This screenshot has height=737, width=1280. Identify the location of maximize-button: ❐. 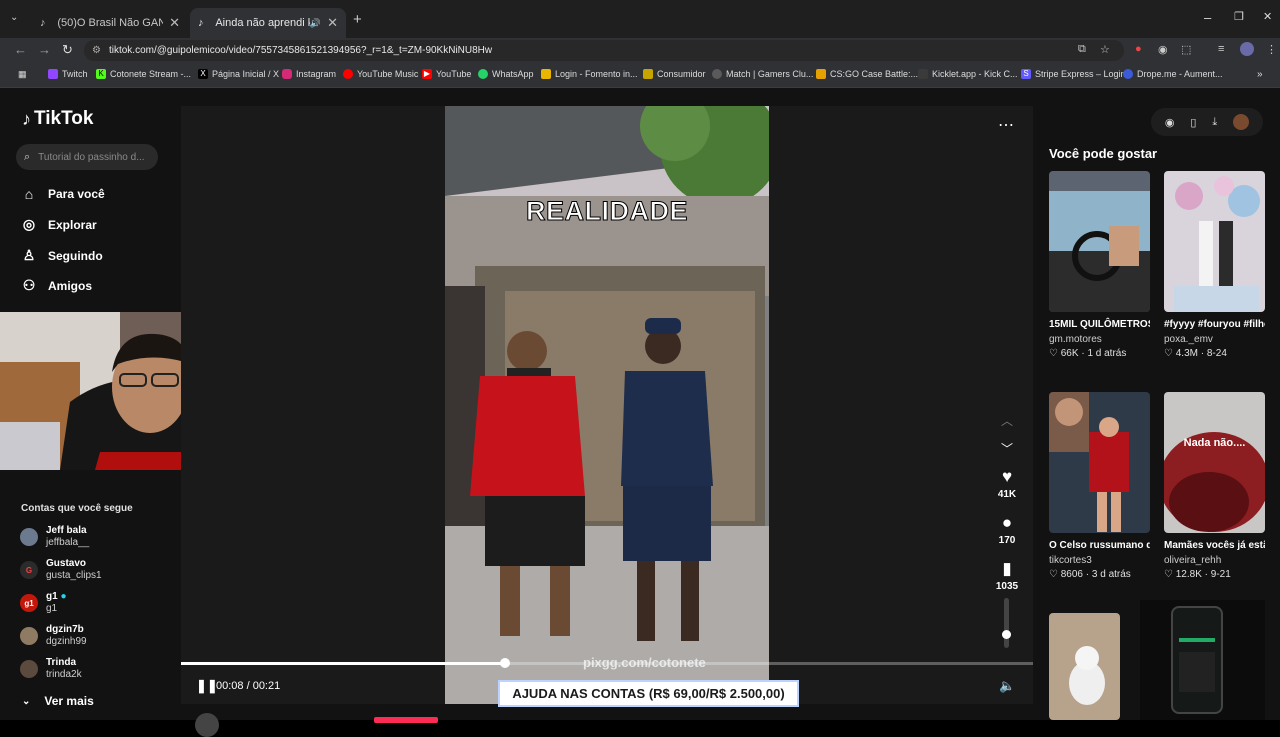
(1239, 16).